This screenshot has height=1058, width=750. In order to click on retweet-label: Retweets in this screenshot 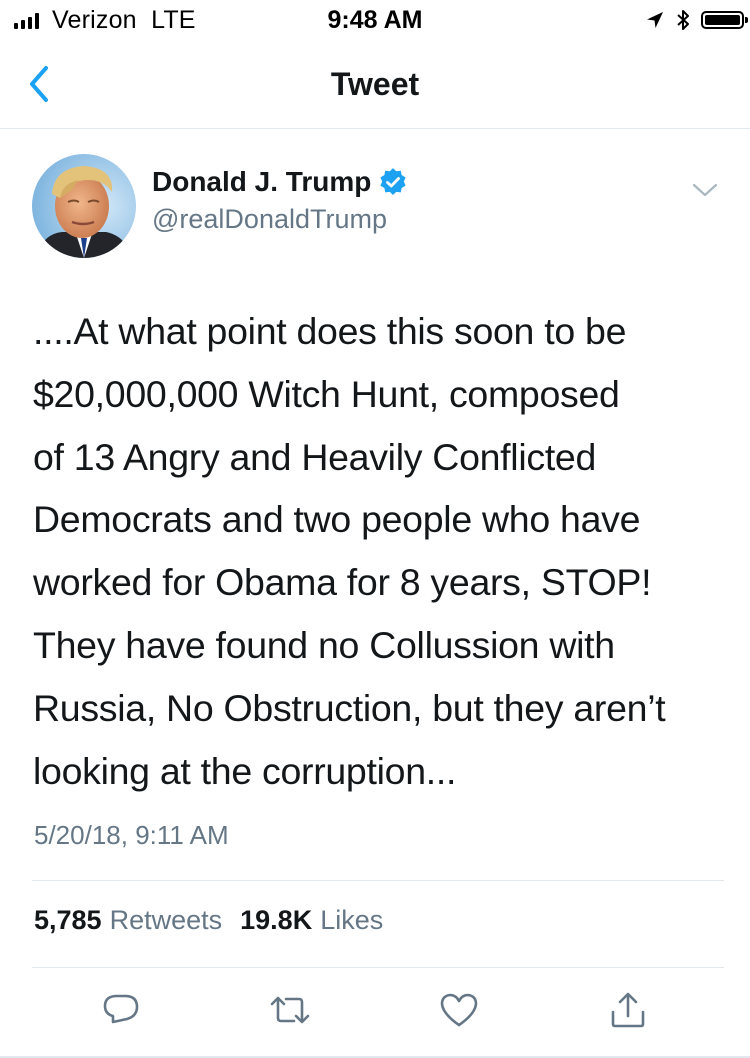, I will do `click(166, 920)`.